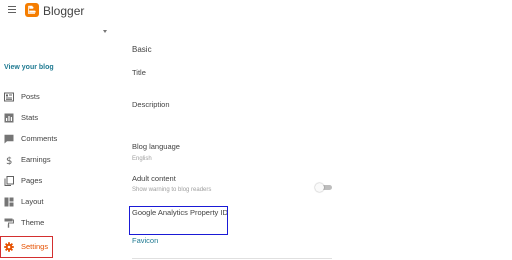 This screenshot has height=260, width=512. I want to click on sidebar-item-label: Pages, so click(32, 180).